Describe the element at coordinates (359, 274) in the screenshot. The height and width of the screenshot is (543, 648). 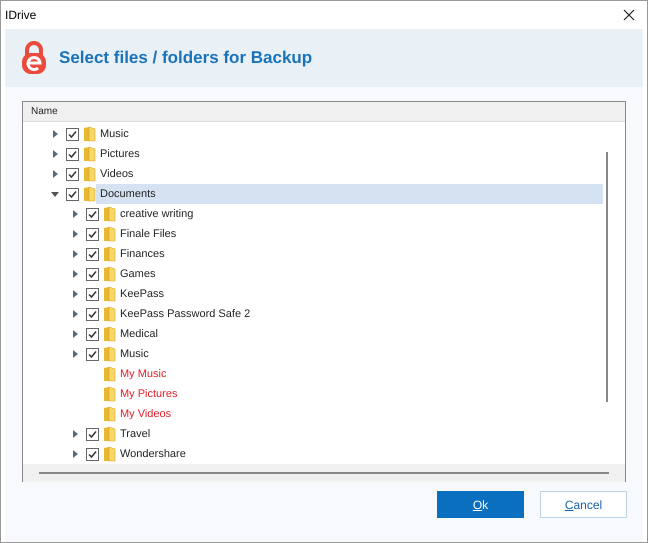
I see `folder-label: Games` at that location.